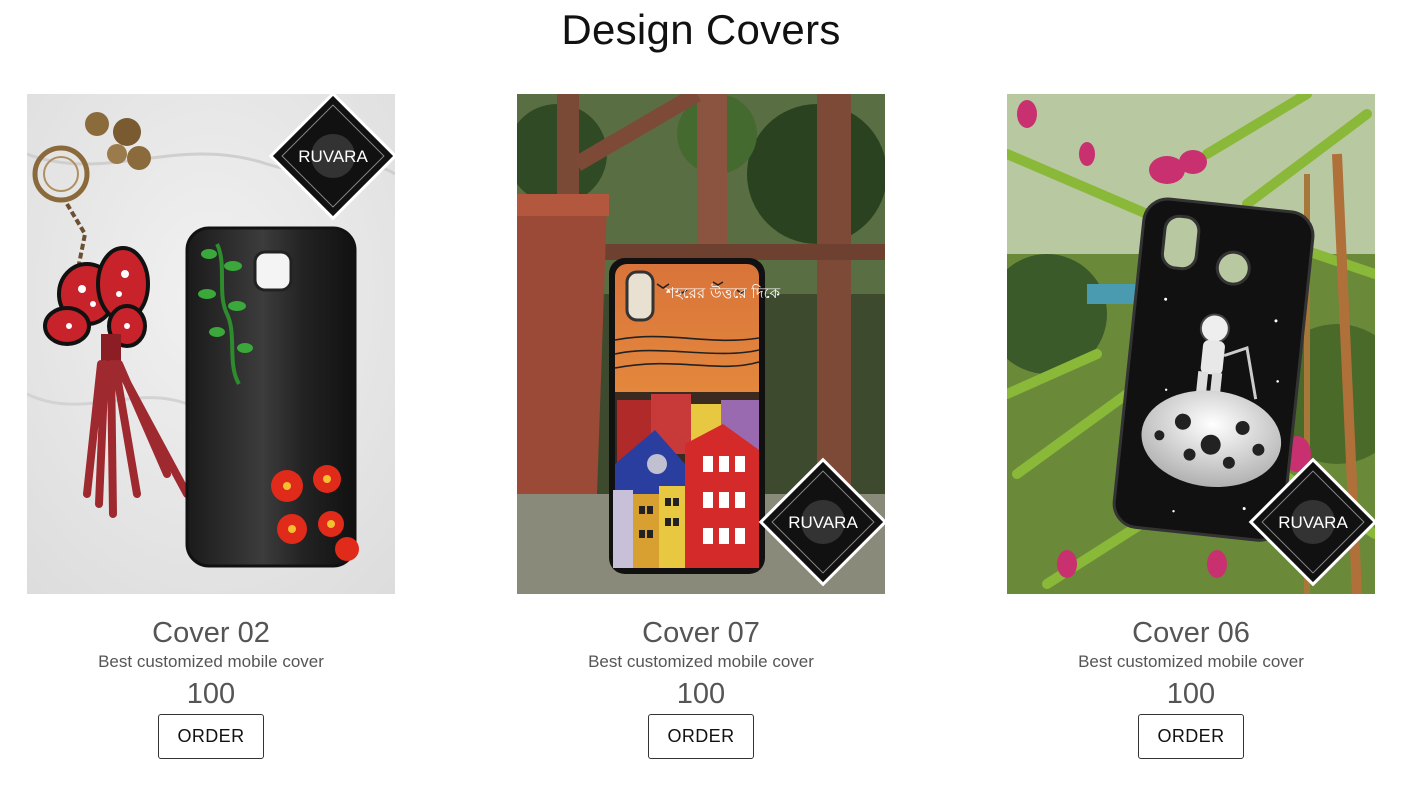 The width and height of the screenshot is (1402, 797). I want to click on product-title: Cover 06, so click(1191, 633).